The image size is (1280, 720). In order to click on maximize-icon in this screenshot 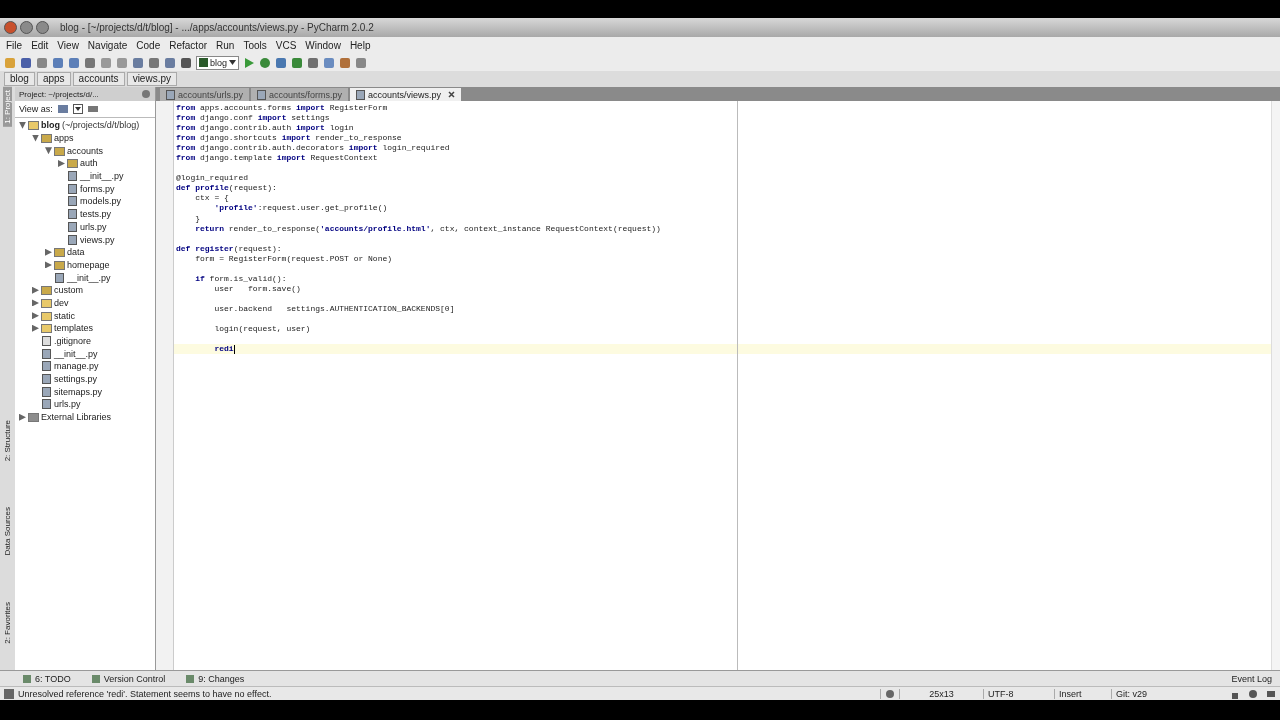, I will do `click(42, 27)`.